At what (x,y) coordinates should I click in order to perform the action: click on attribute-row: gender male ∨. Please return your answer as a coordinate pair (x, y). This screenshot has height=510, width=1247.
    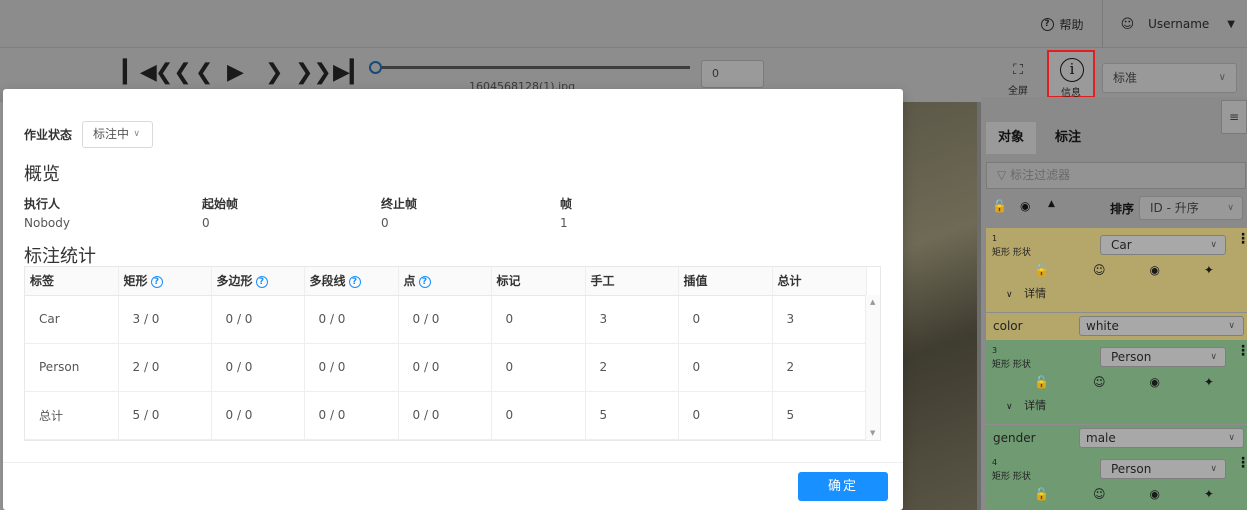
    Looking at the image, I should click on (1116, 438).